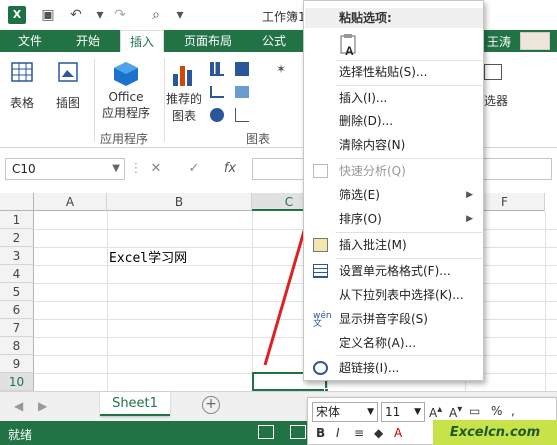 The image size is (557, 445). Describe the element at coordinates (274, 41) in the screenshot. I see `tab-formulas: 公式` at that location.